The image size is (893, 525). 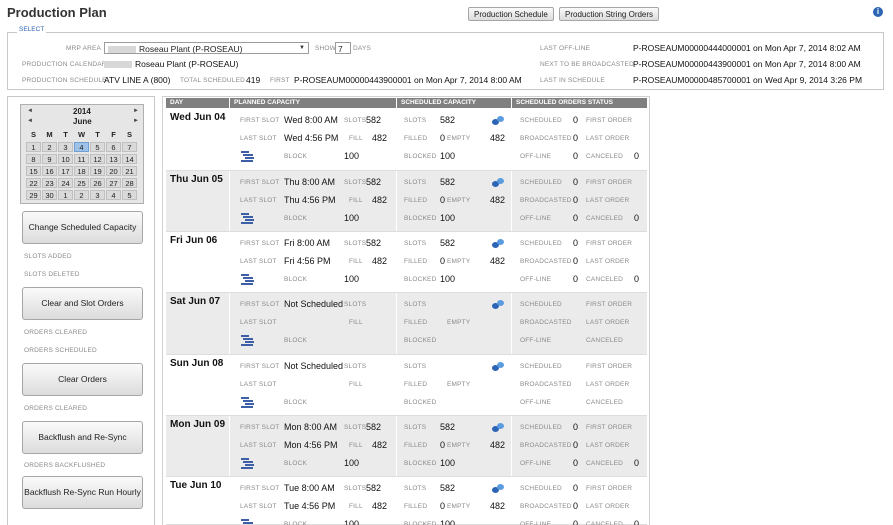 What do you see at coordinates (609, 14) in the screenshot?
I see `production-string-orders-button: Production String Orders` at bounding box center [609, 14].